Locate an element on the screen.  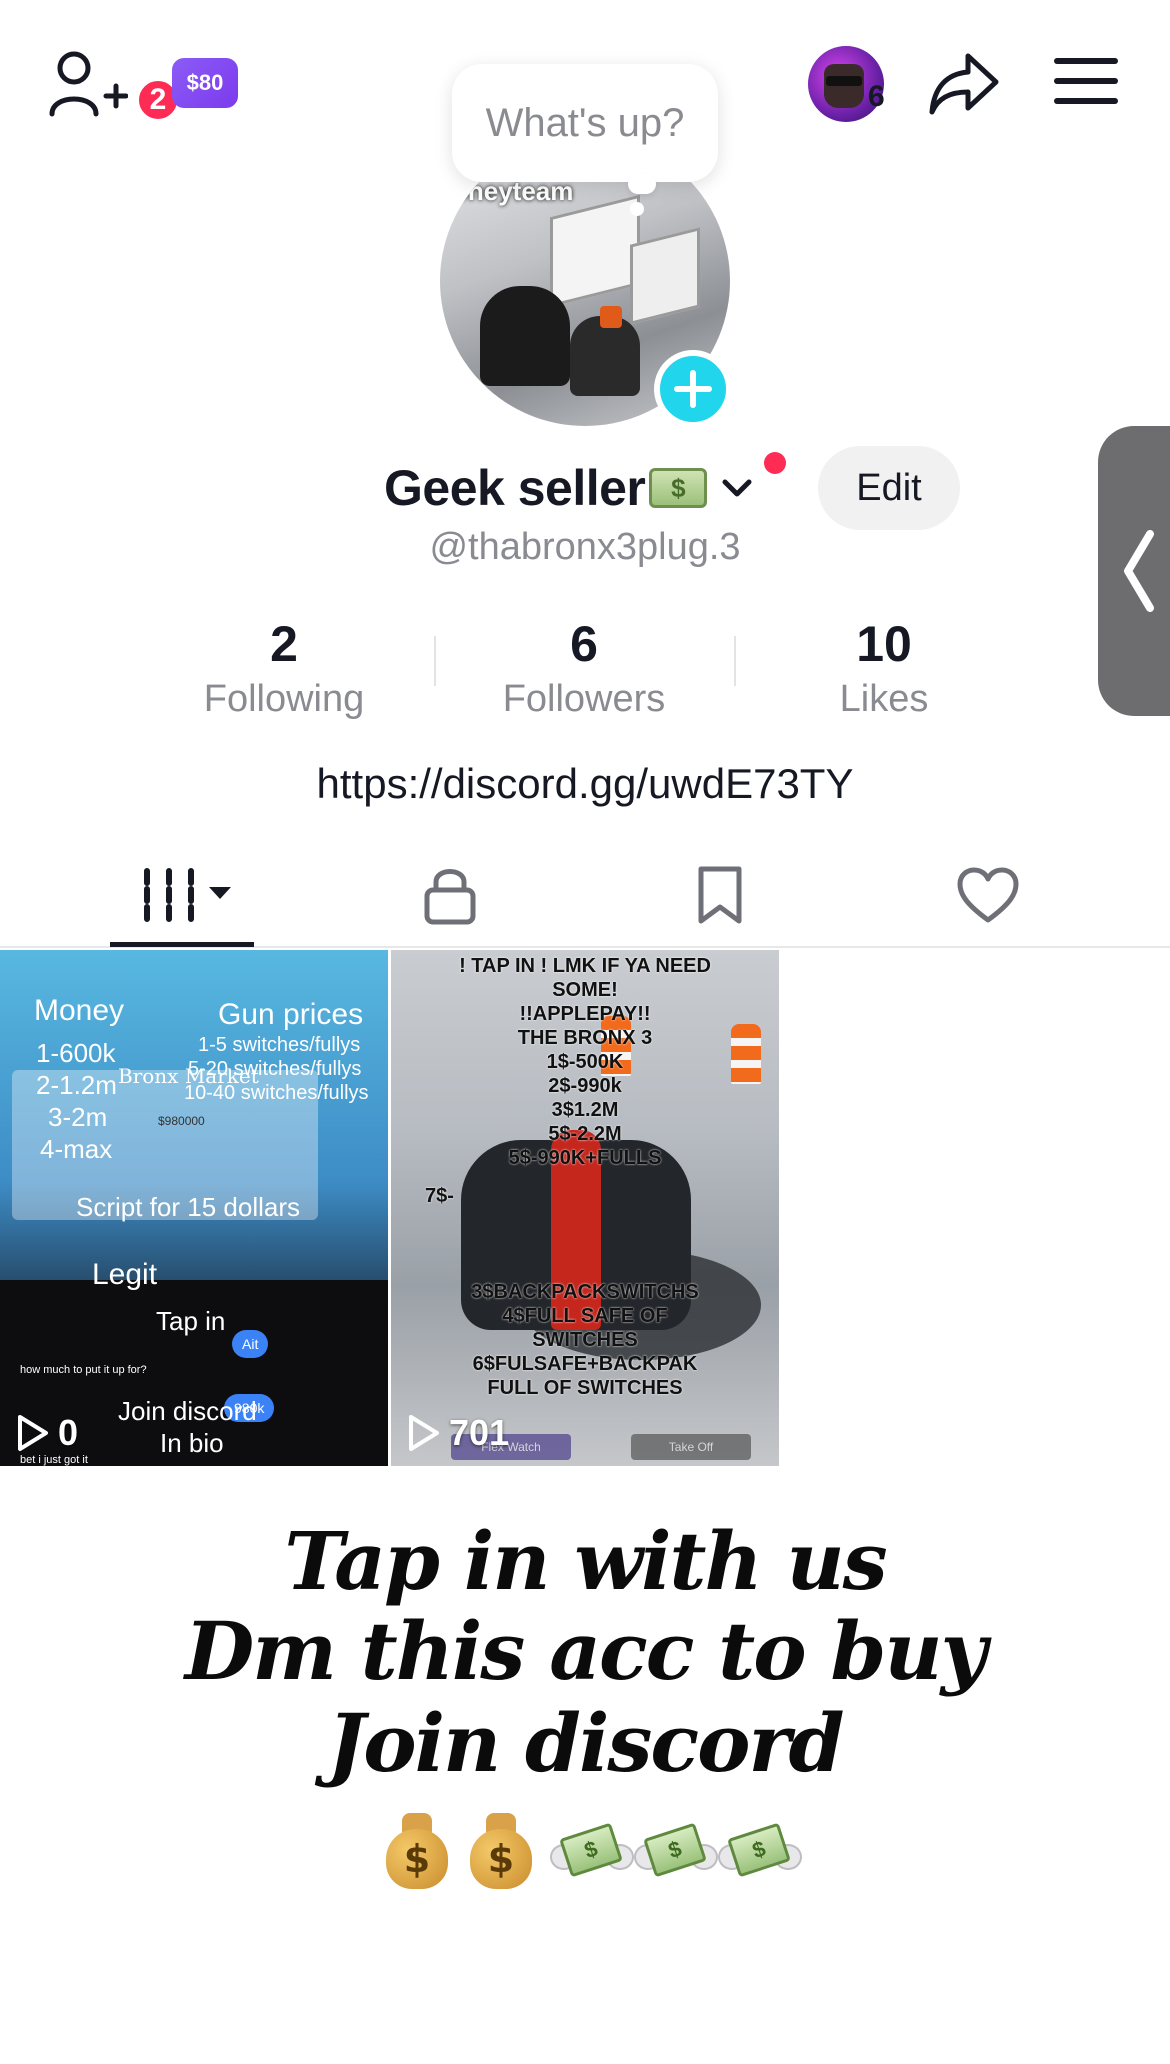
video-overlay-text: Money is located at coordinates (79, 1010).